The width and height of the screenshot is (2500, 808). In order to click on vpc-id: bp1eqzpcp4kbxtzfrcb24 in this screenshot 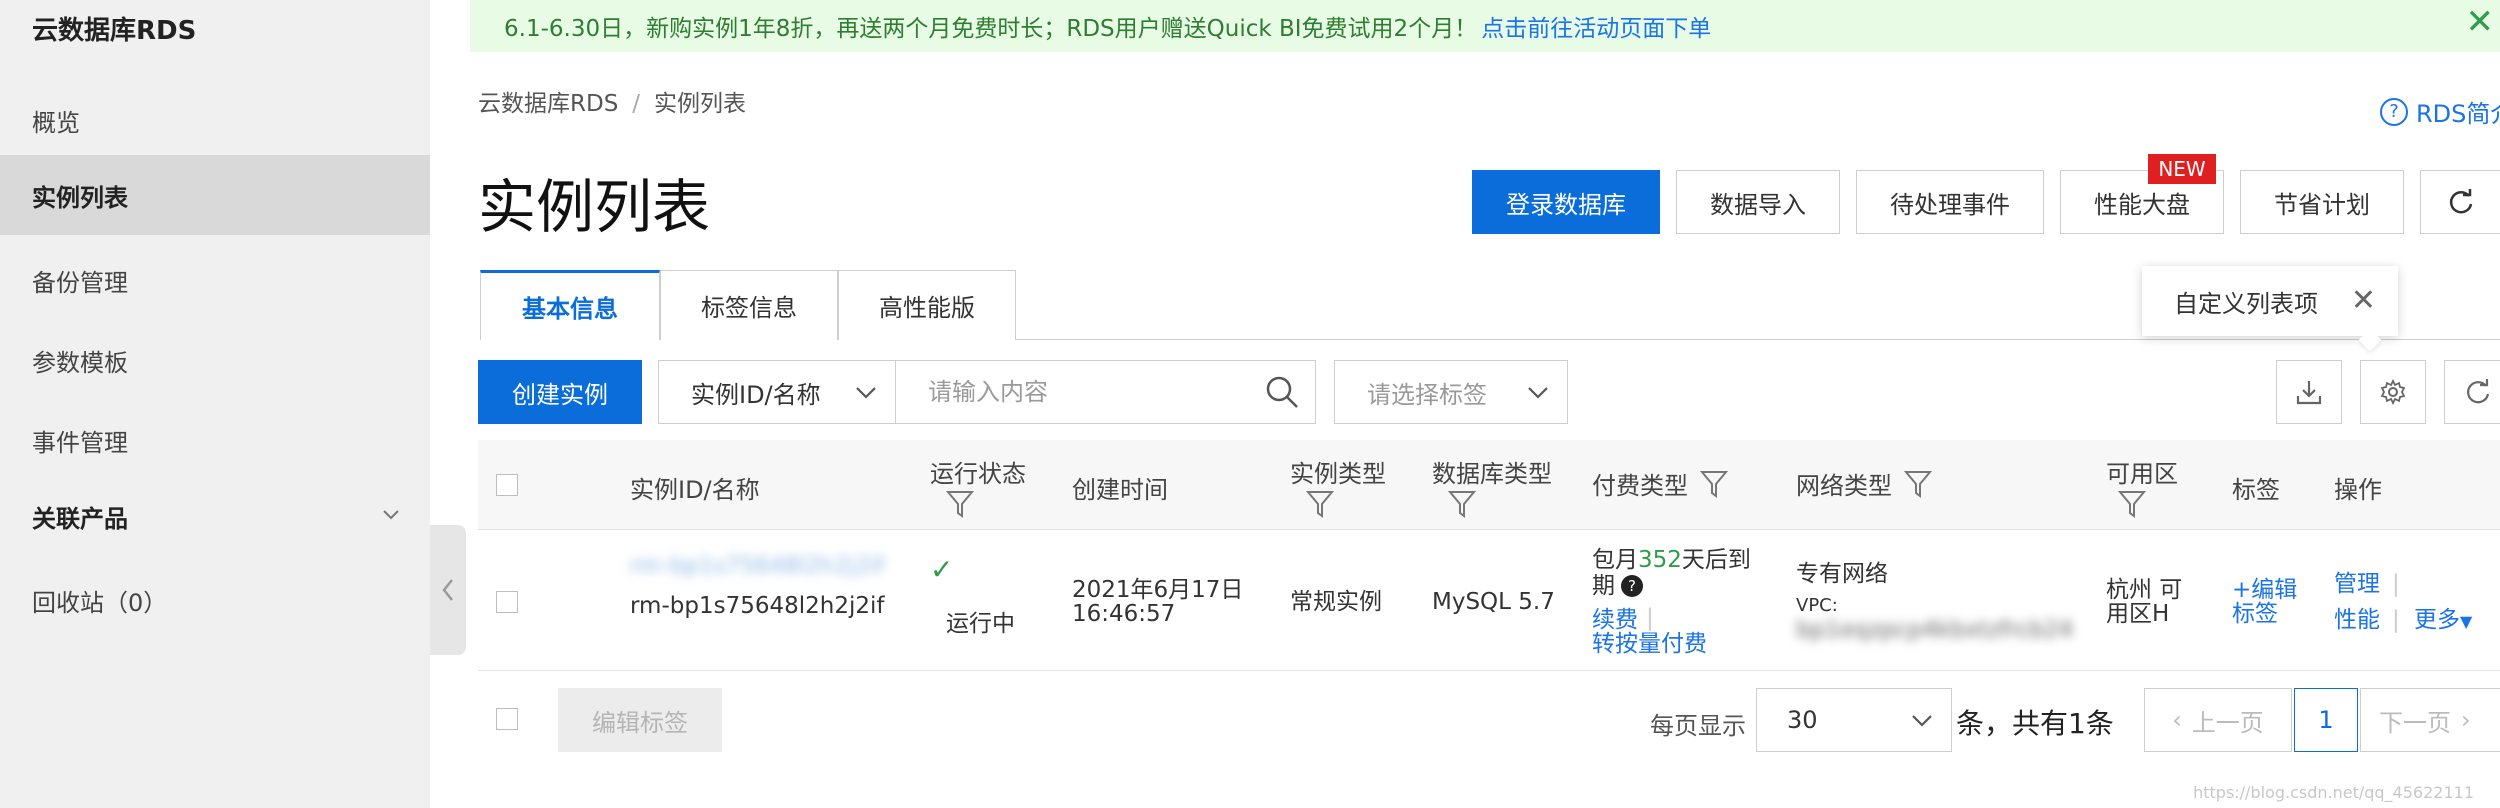, I will do `click(1935, 630)`.